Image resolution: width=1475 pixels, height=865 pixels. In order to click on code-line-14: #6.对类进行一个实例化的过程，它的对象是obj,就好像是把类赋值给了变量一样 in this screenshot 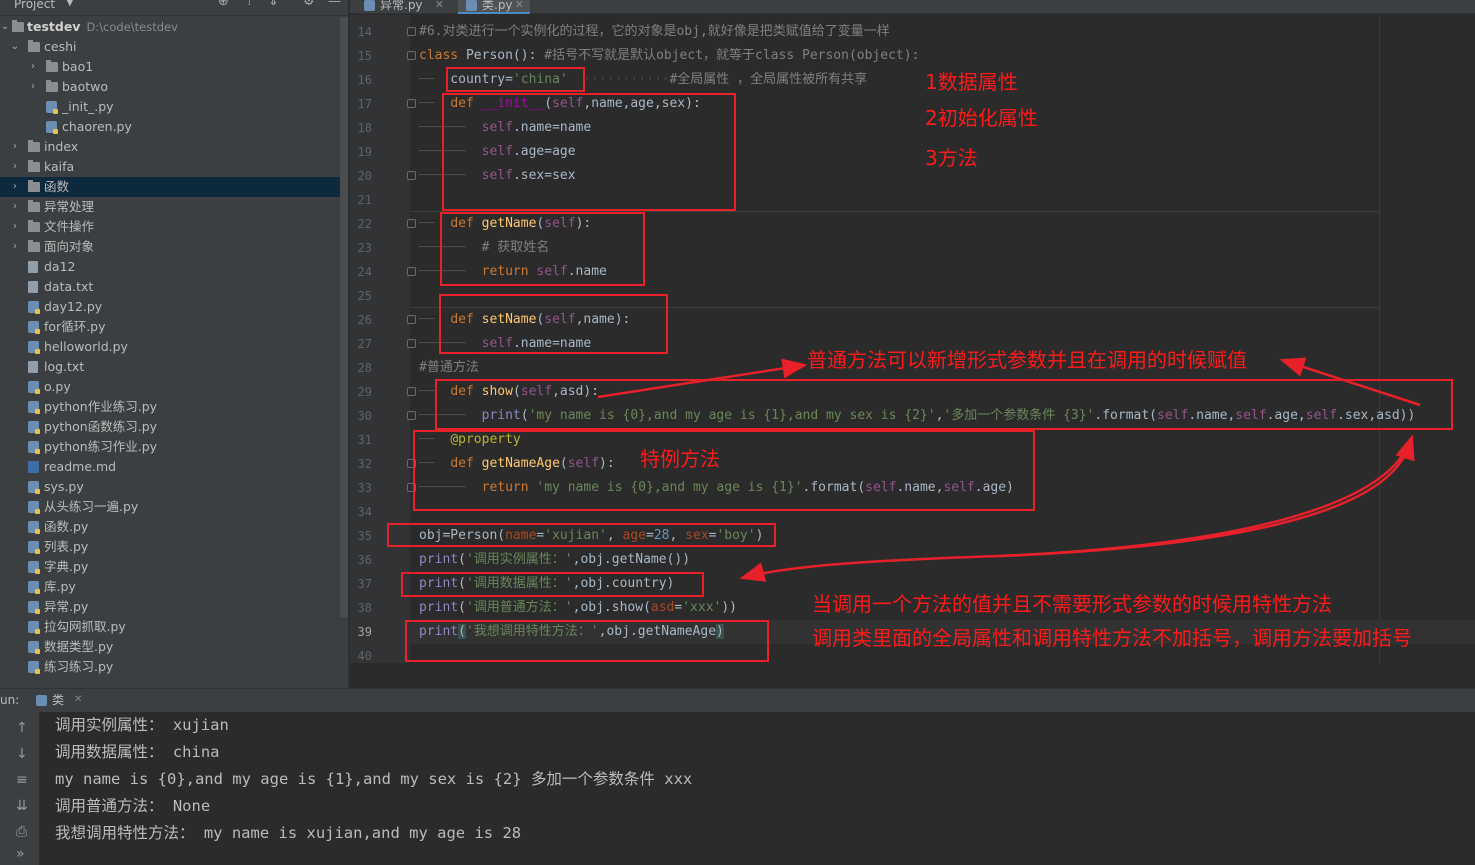, I will do `click(654, 31)`.